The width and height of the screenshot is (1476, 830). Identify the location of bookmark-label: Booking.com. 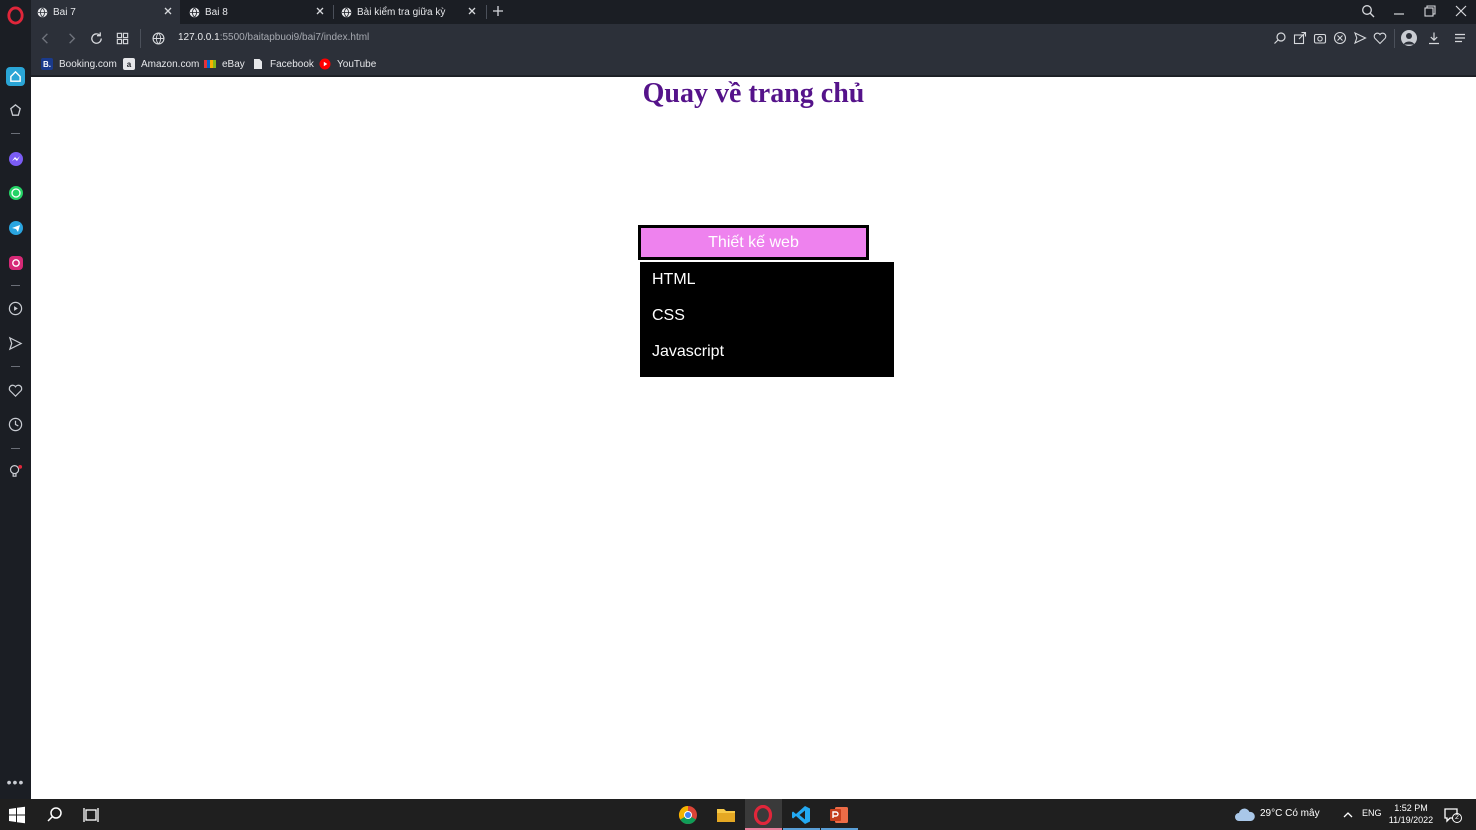
(88, 64).